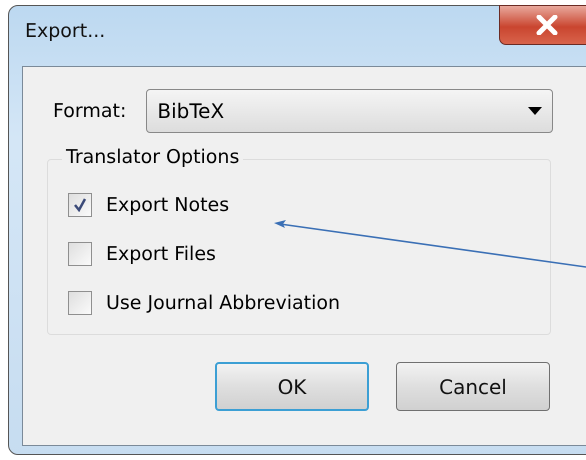  I want to click on group-title: Translator Options, so click(153, 157).